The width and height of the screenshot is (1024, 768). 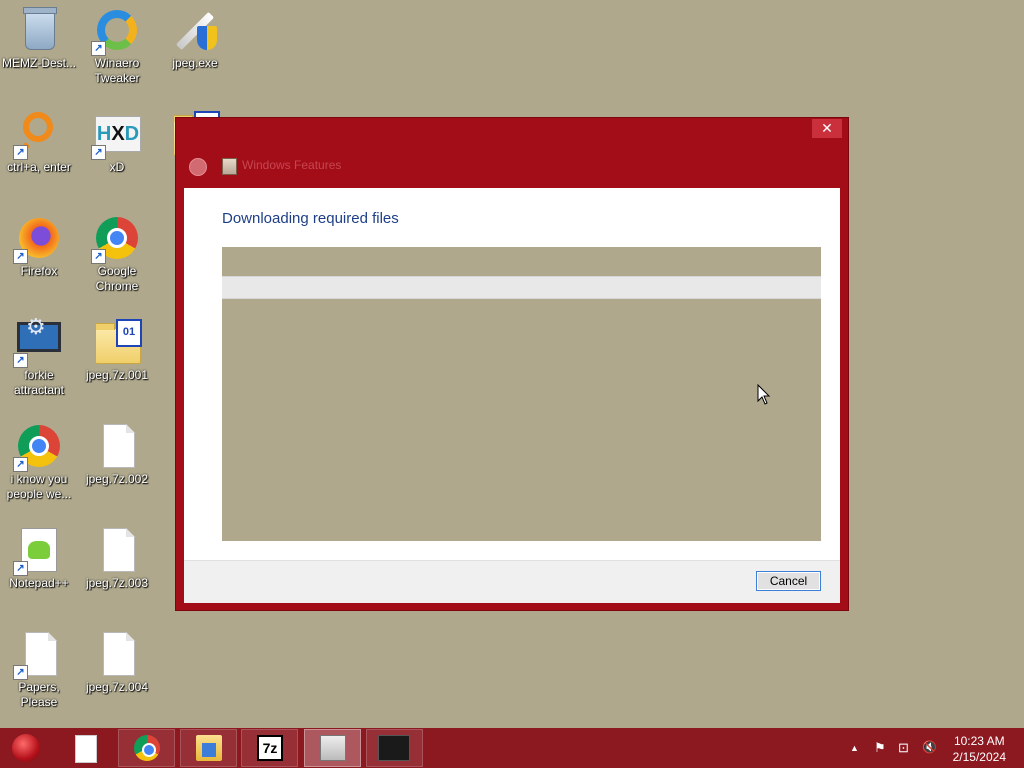 I want to click on start-orb-icon, so click(x=26, y=748).